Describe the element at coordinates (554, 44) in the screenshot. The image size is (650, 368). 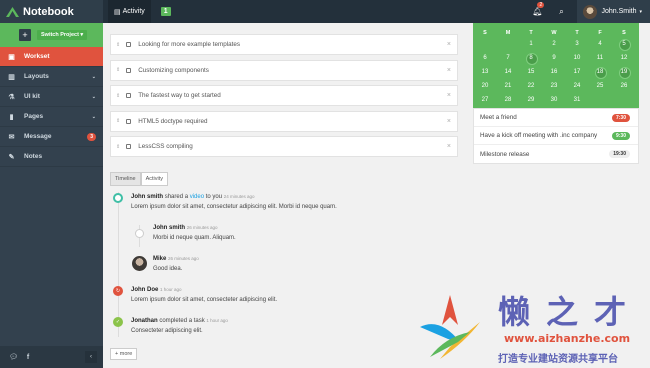
I see `calendar-day: 2` at that location.